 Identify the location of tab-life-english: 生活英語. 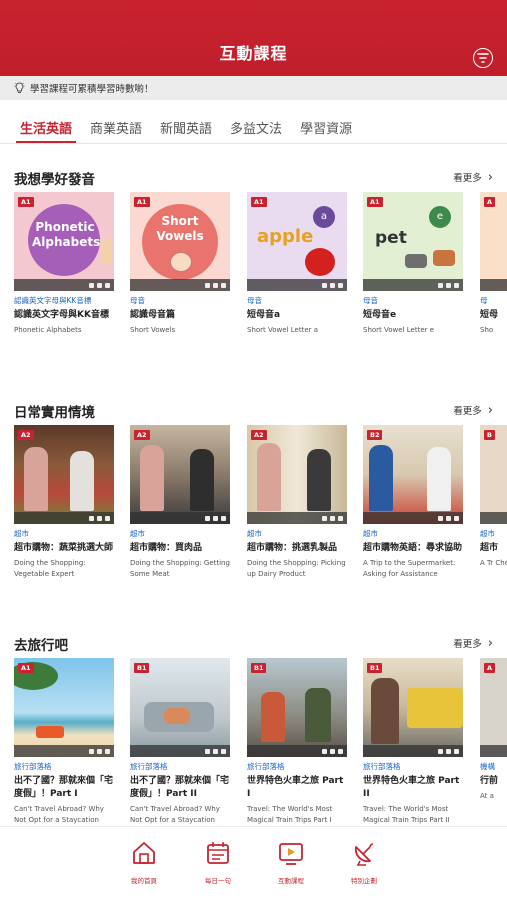
(46, 130).